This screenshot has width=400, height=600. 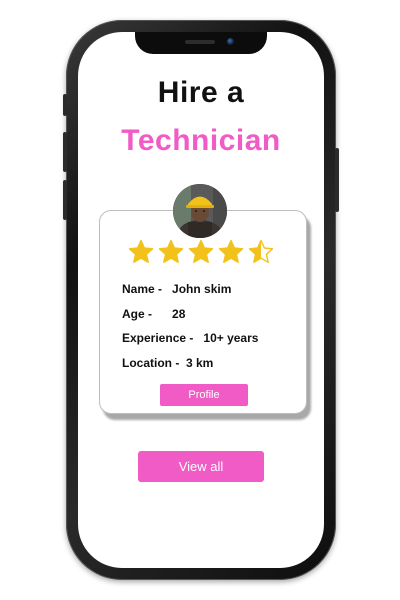 I want to click on technician-avatar-icon, so click(x=200, y=211).